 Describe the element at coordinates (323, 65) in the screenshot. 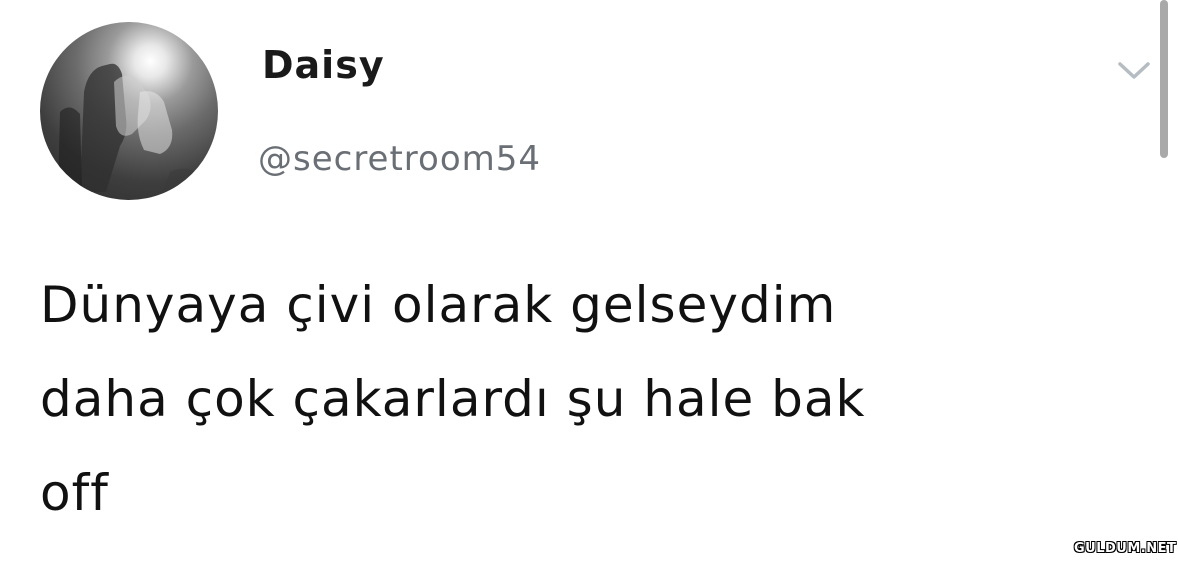

I see `author-display-name: Daisy` at that location.